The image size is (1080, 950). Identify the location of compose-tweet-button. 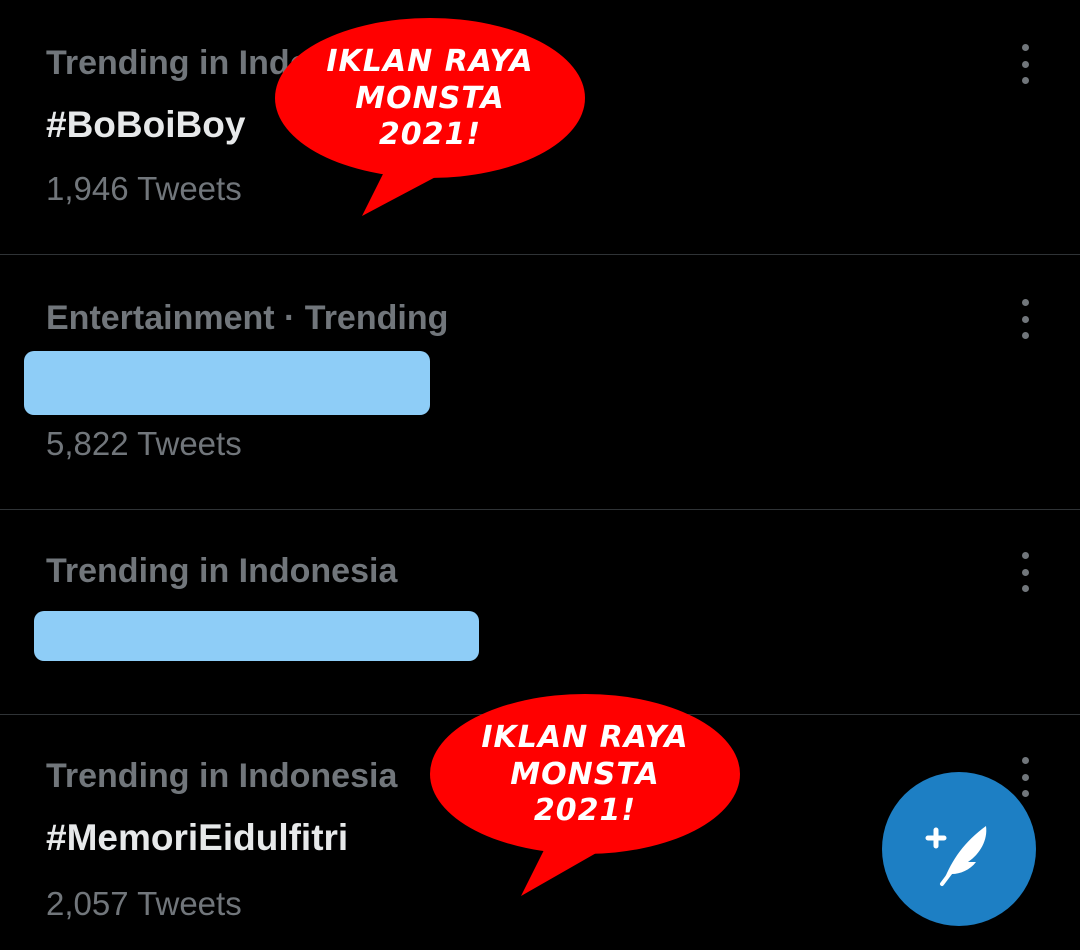
(959, 849).